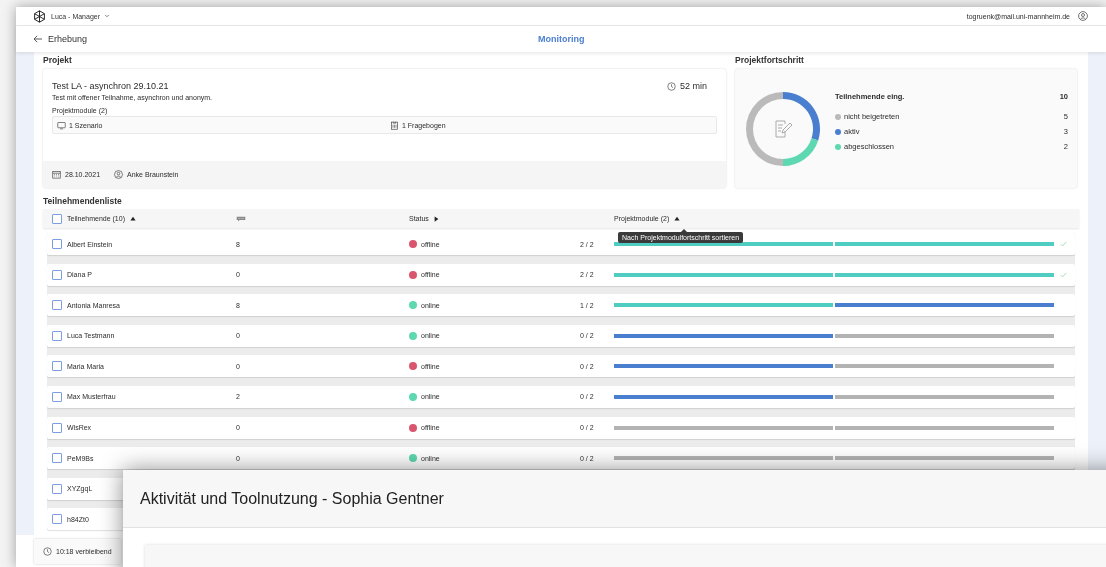  I want to click on section-heading: Teilnehmendenliste, so click(83, 201).